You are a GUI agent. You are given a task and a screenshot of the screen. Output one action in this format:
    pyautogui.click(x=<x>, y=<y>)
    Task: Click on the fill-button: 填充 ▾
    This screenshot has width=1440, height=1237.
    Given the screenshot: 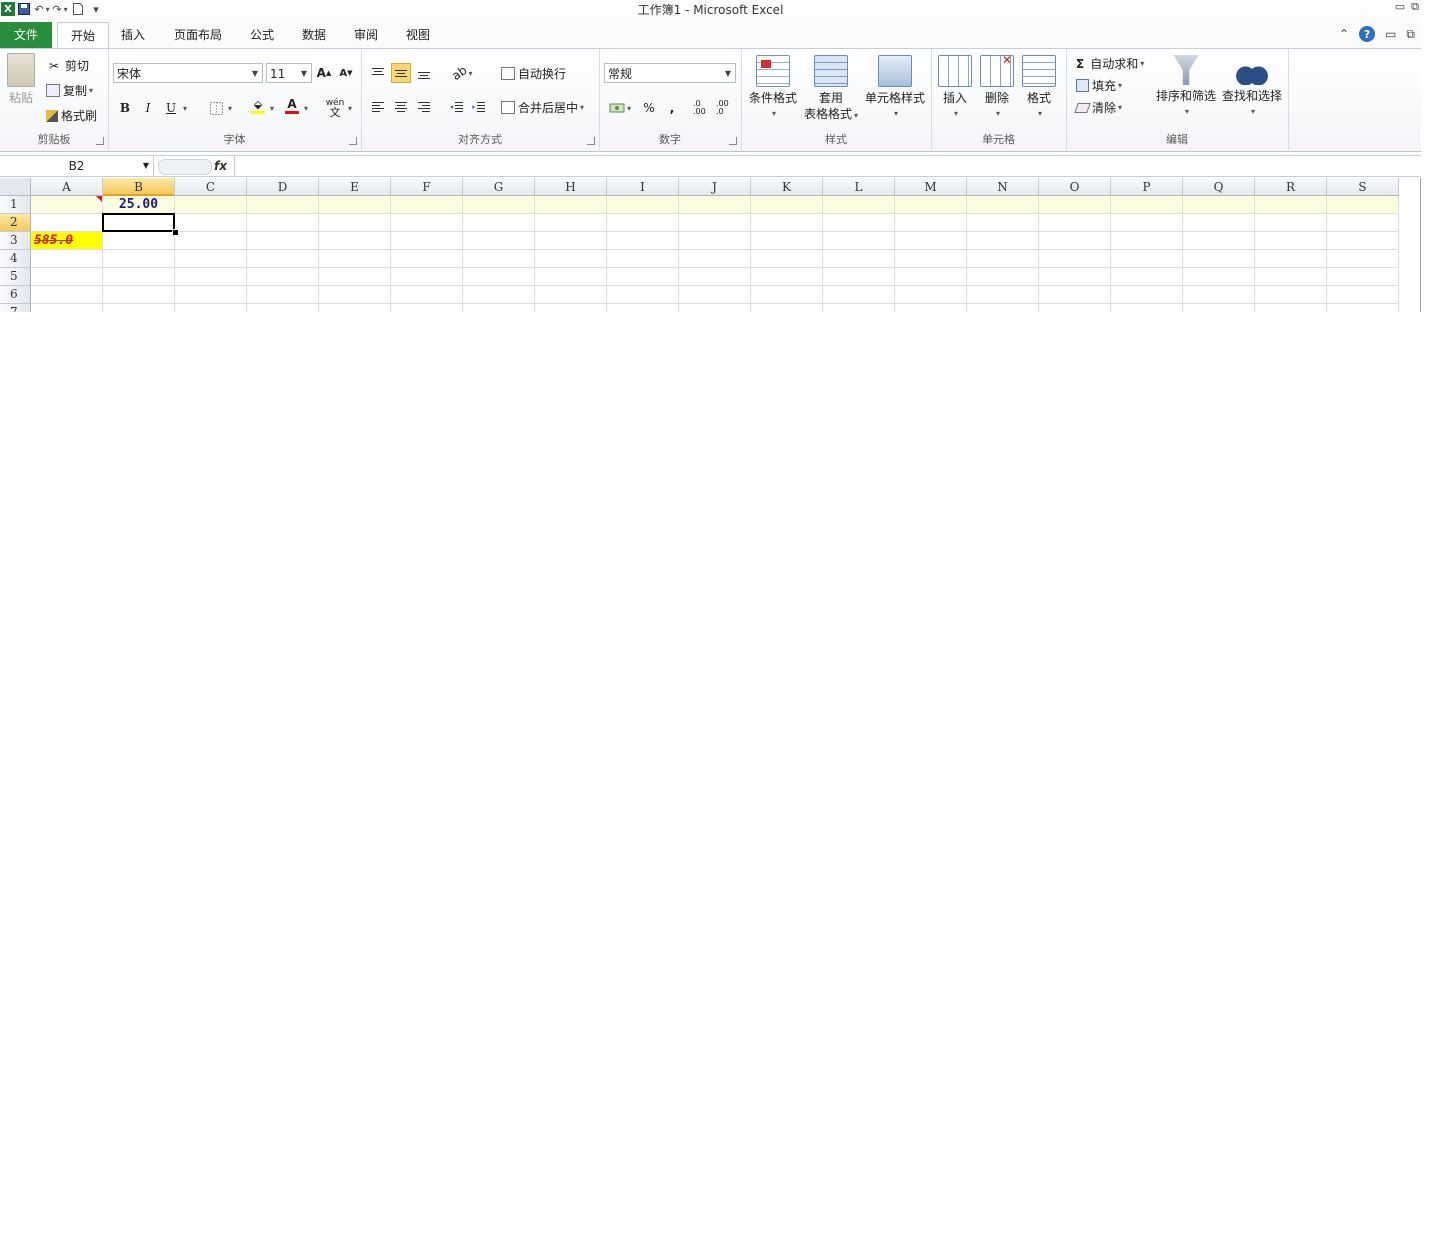 What is the action you would take?
    pyautogui.click(x=1099, y=85)
    